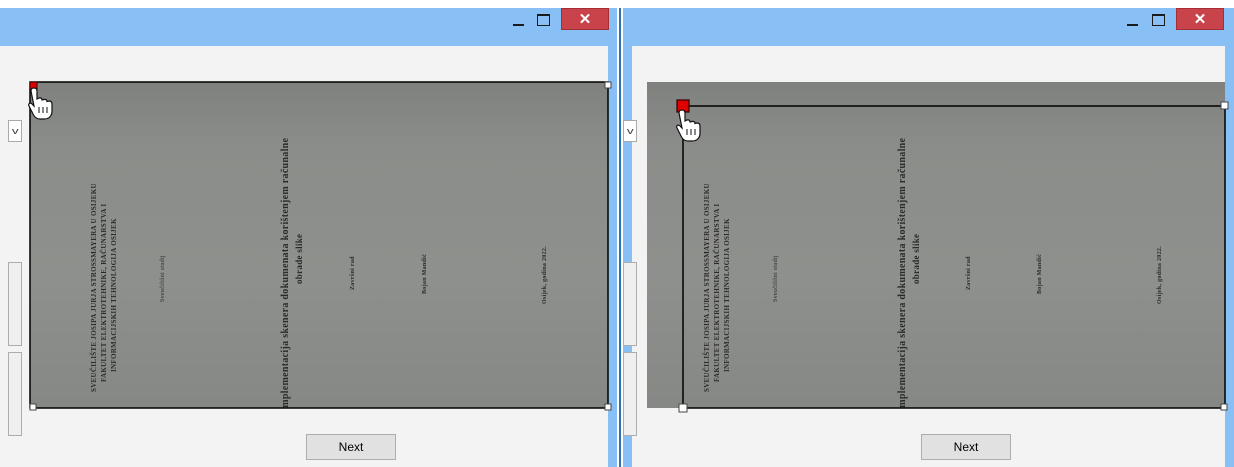 The width and height of the screenshot is (1234, 467). What do you see at coordinates (620, 237) in the screenshot?
I see `window-separator` at bounding box center [620, 237].